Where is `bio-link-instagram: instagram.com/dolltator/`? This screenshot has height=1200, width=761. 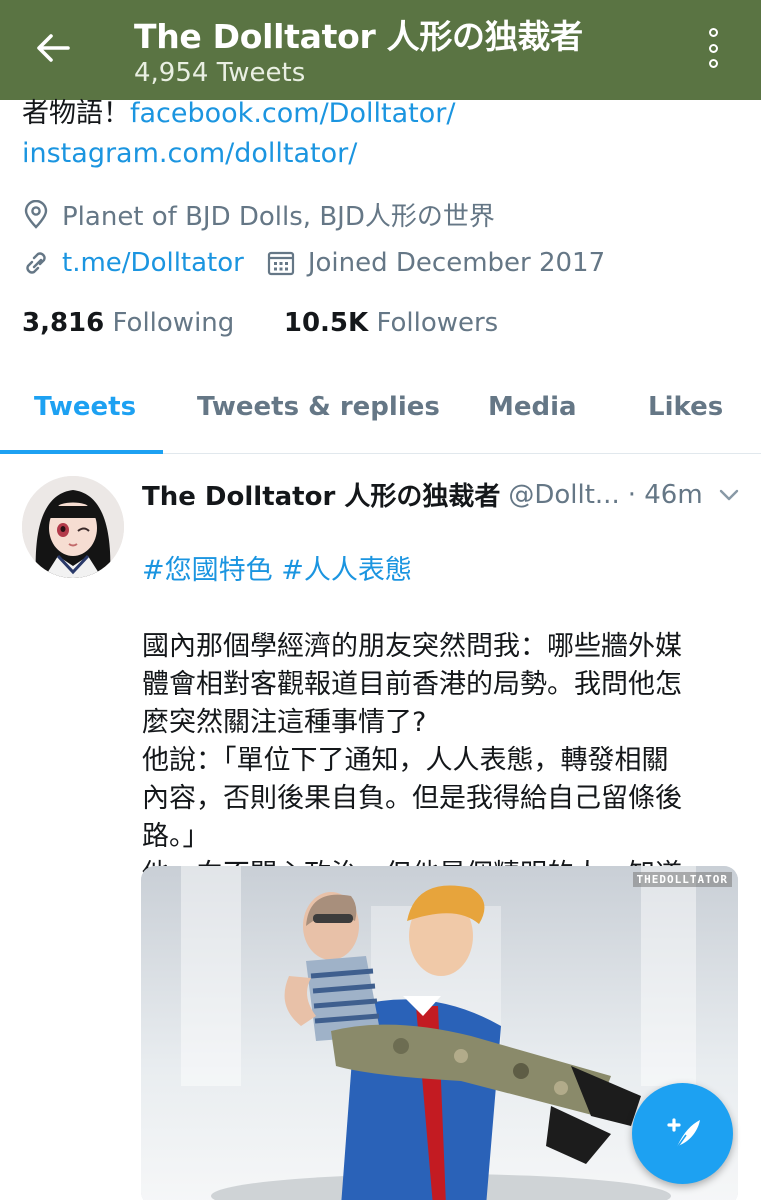
bio-link-instagram: instagram.com/dolltator/ is located at coordinates (189, 153).